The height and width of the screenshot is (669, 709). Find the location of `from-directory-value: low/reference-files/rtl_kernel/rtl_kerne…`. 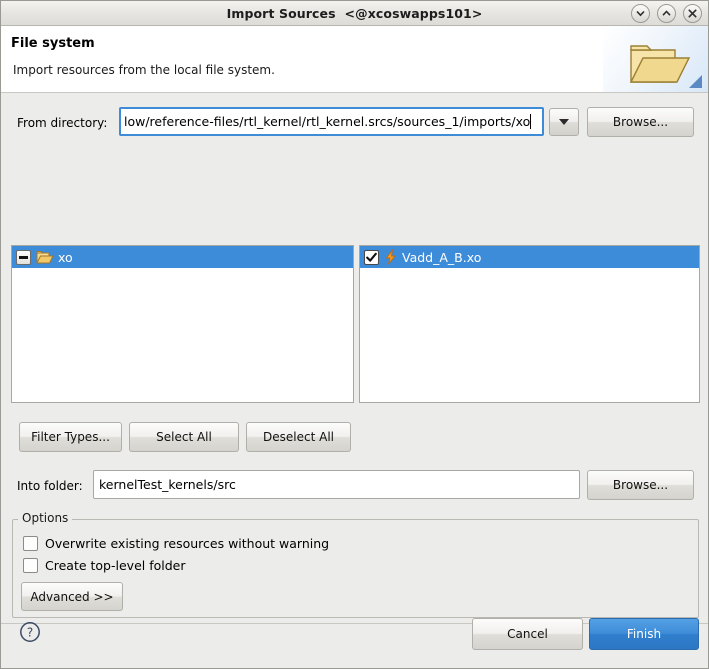

from-directory-value: low/reference-files/rtl_kernel/rtl_kerne… is located at coordinates (327, 121).